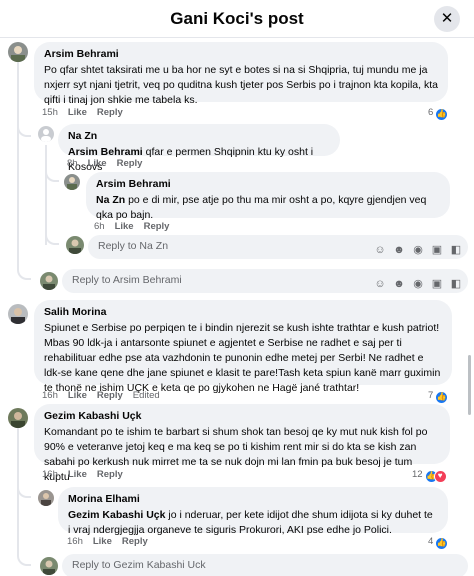 This screenshot has width=474, height=576. I want to click on comment-author: Morina Elhami, so click(253, 499).